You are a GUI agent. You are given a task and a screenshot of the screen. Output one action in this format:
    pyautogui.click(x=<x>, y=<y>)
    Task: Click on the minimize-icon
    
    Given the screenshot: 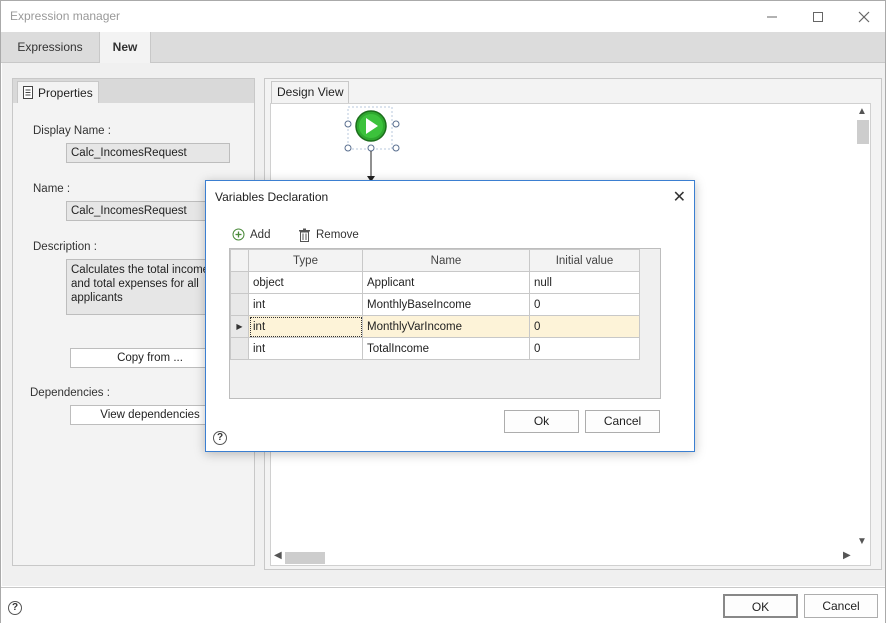 What is the action you would take?
    pyautogui.click(x=772, y=16)
    